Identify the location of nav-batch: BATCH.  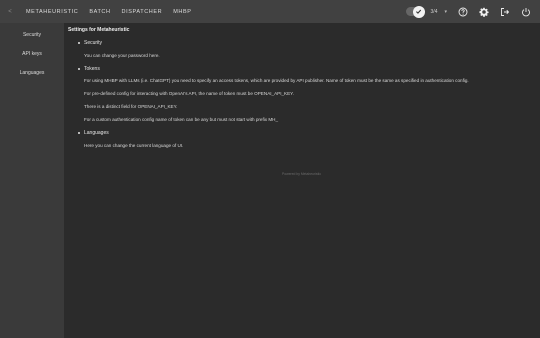
(99, 12).